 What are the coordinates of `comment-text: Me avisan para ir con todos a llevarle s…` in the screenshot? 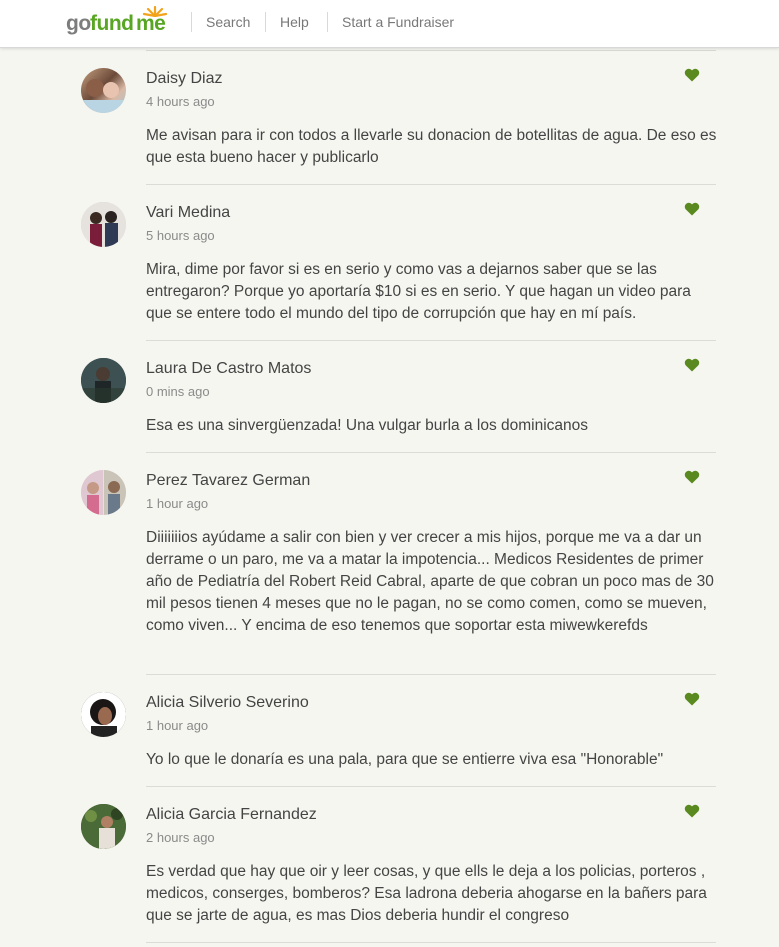 It's located at (431, 146).